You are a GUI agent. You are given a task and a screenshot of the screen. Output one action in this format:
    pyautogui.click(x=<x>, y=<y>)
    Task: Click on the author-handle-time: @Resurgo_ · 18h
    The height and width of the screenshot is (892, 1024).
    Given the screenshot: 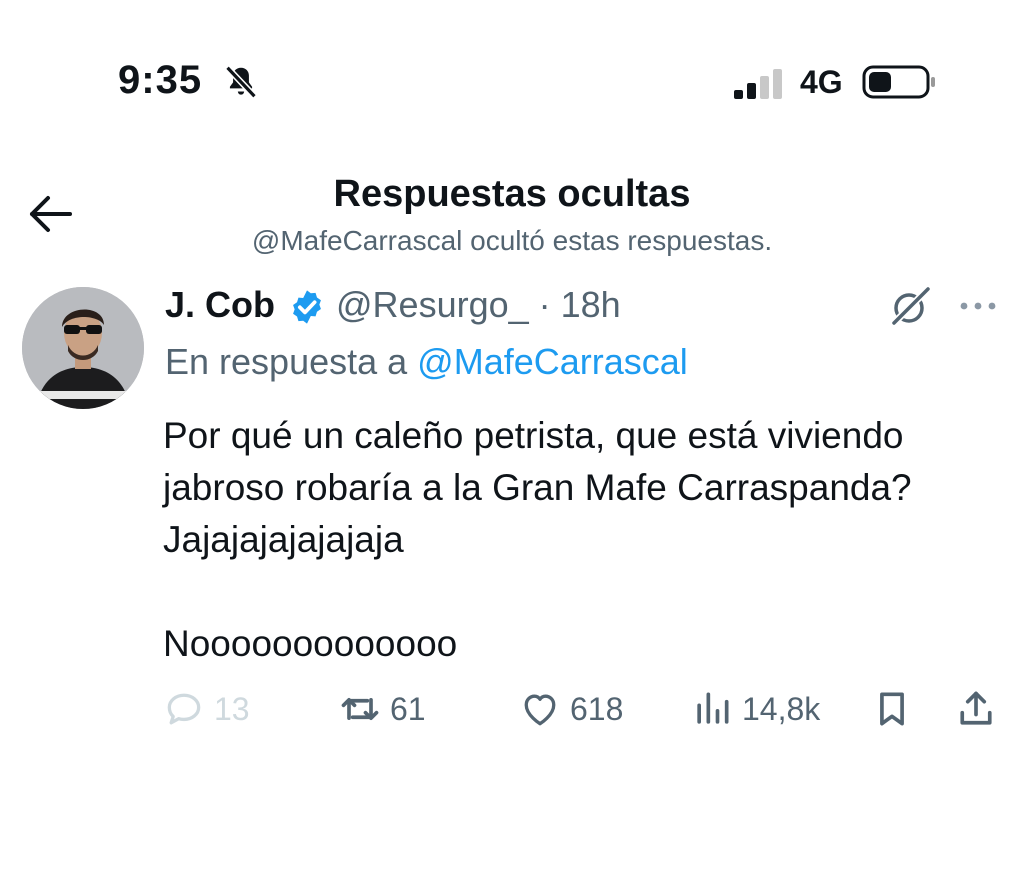 What is the action you would take?
    pyautogui.click(x=478, y=305)
    